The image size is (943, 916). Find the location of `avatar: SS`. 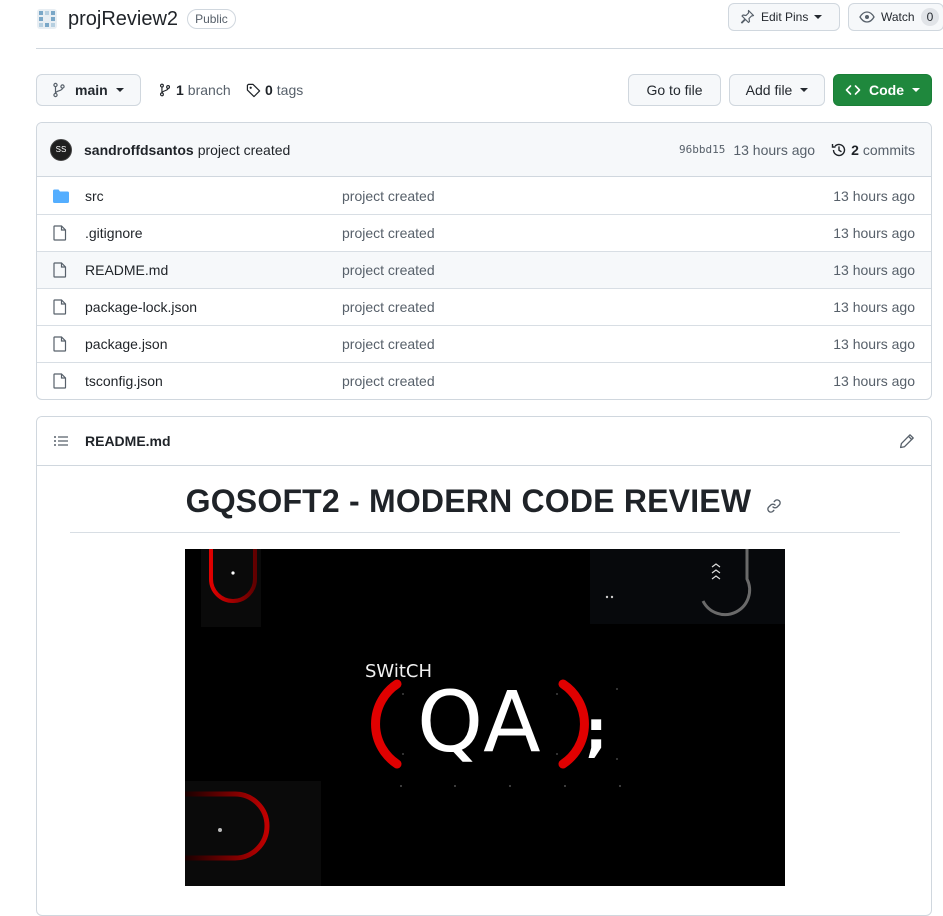

avatar: SS is located at coordinates (61, 149).